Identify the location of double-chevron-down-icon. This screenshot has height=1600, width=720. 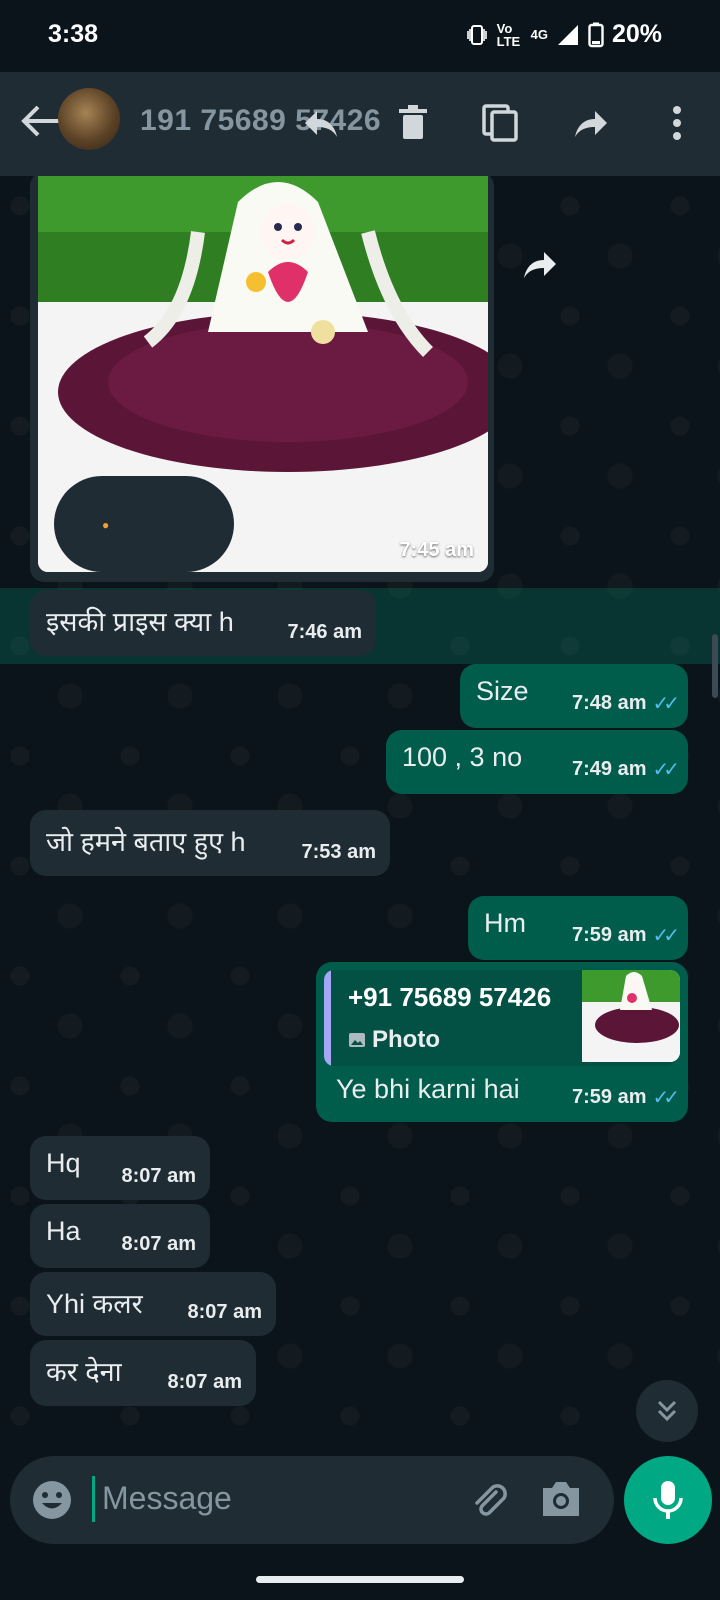
(667, 1411).